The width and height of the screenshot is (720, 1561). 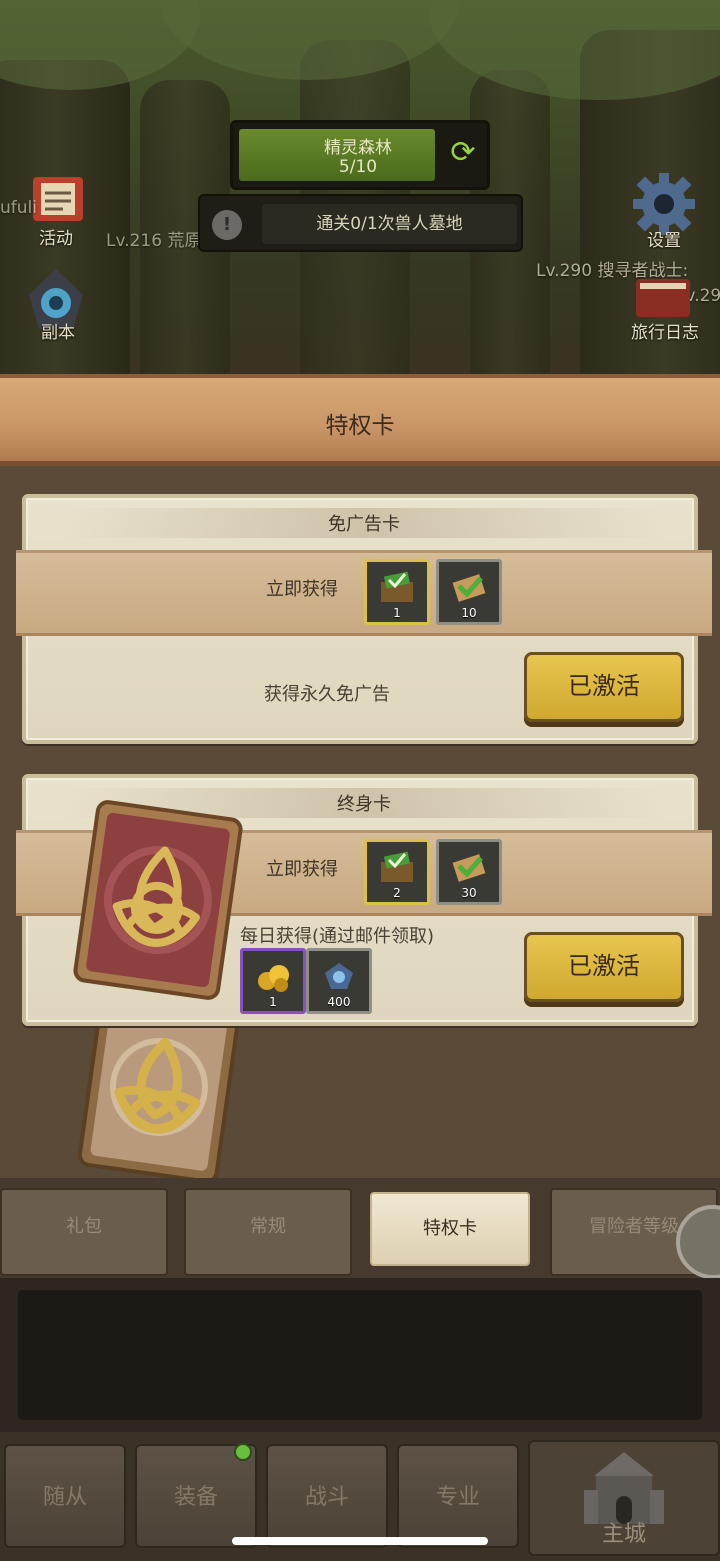 What do you see at coordinates (273, 978) in the screenshot?
I see `gold-ore-icon` at bounding box center [273, 978].